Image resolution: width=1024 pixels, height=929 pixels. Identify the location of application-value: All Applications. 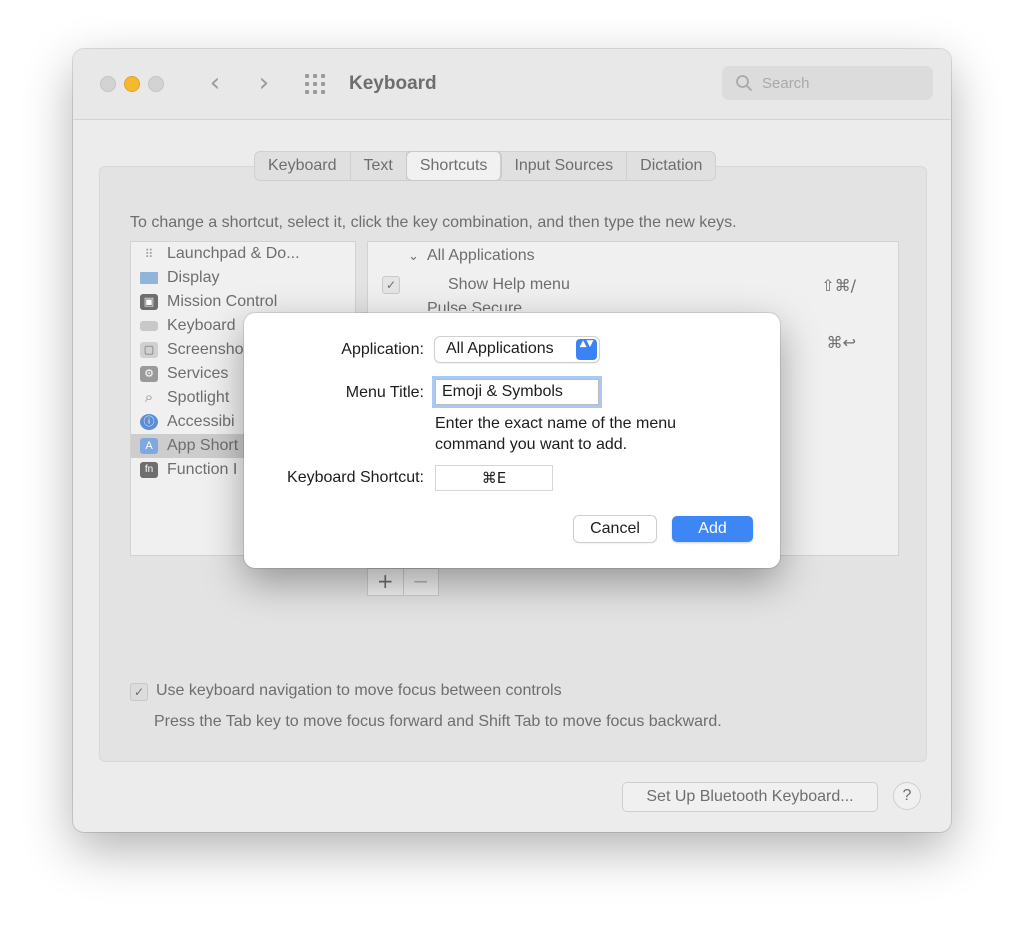
(500, 348).